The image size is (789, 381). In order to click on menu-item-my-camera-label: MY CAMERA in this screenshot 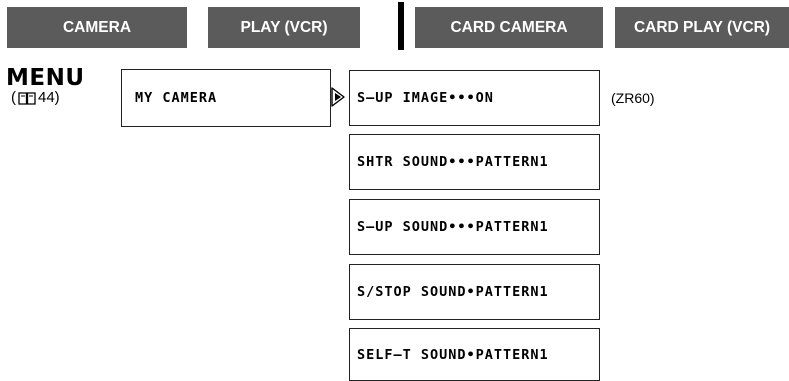, I will do `click(176, 98)`.